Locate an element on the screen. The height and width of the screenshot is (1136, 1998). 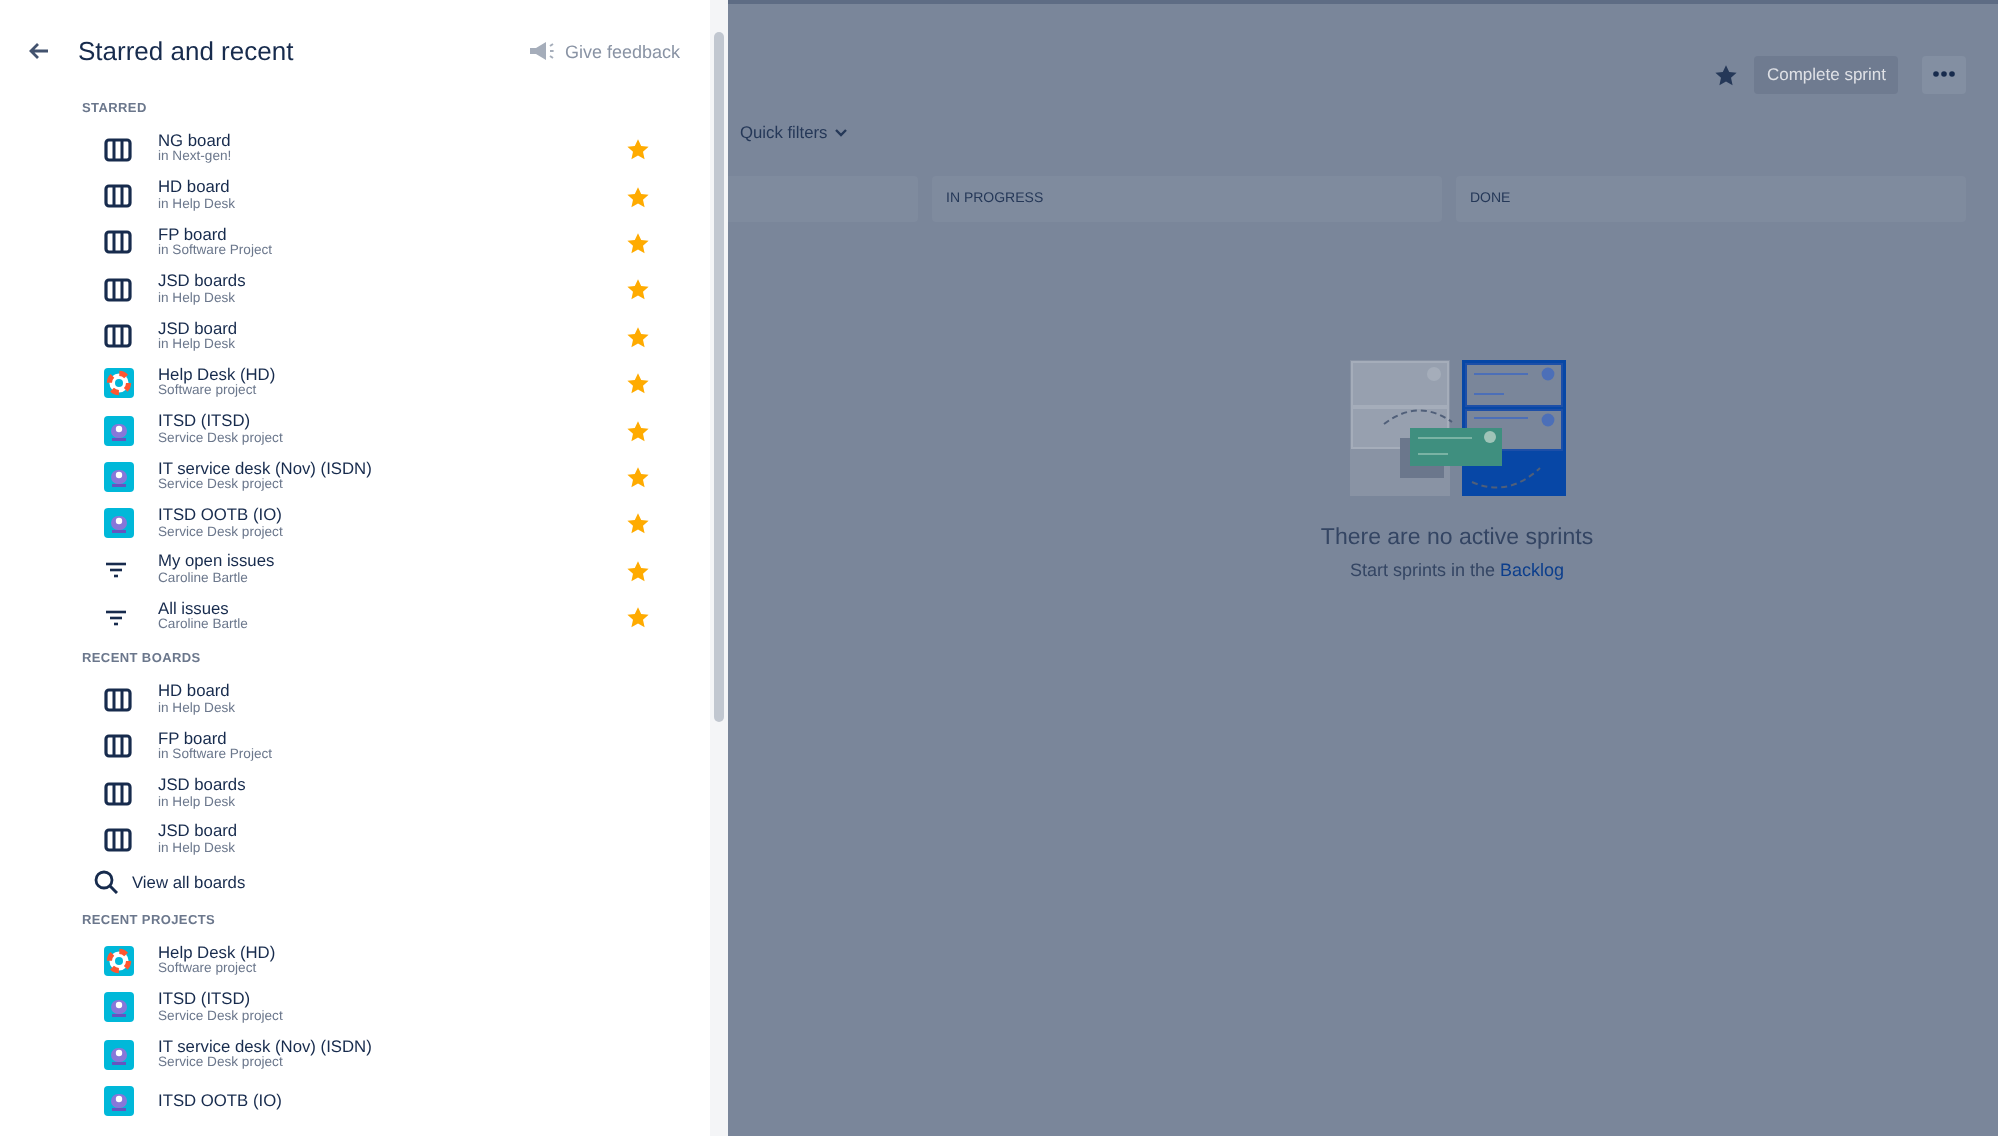
megaphone-icon is located at coordinates (541, 51).